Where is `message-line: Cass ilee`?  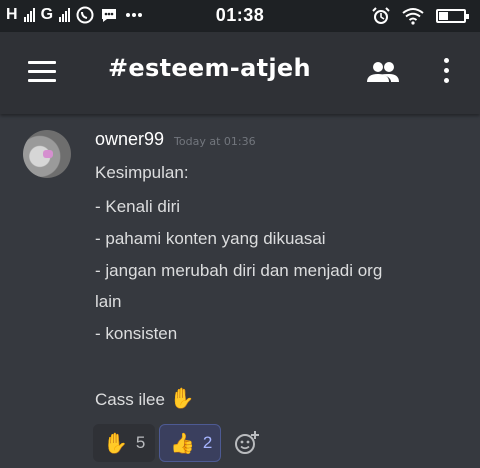 message-line: Cass ilee is located at coordinates (130, 399).